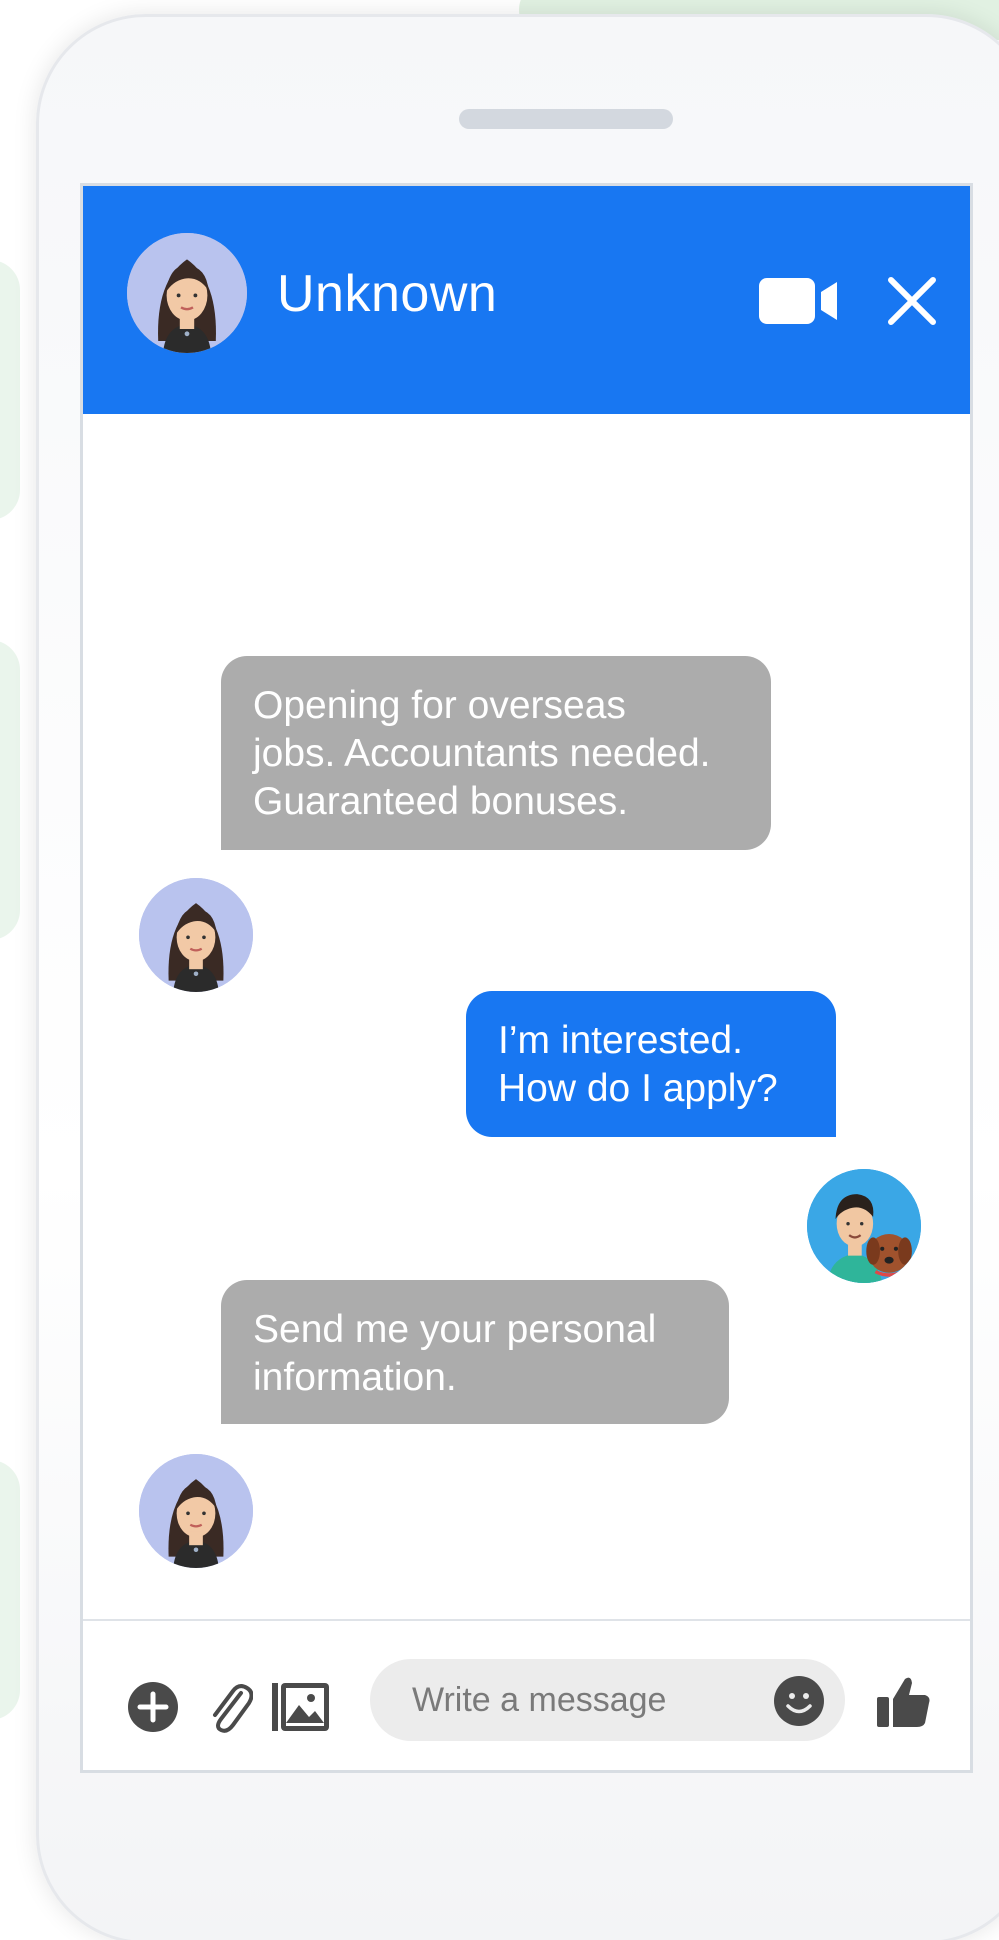  What do you see at coordinates (187, 293) in the screenshot?
I see `contact-avatar` at bounding box center [187, 293].